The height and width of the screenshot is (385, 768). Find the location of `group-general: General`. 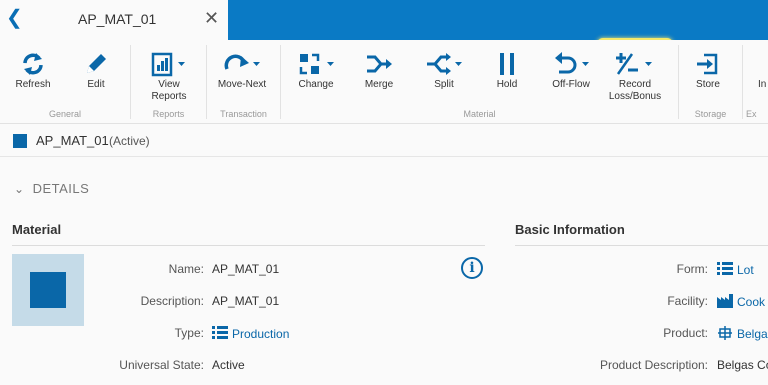

group-general: General is located at coordinates (65, 114).